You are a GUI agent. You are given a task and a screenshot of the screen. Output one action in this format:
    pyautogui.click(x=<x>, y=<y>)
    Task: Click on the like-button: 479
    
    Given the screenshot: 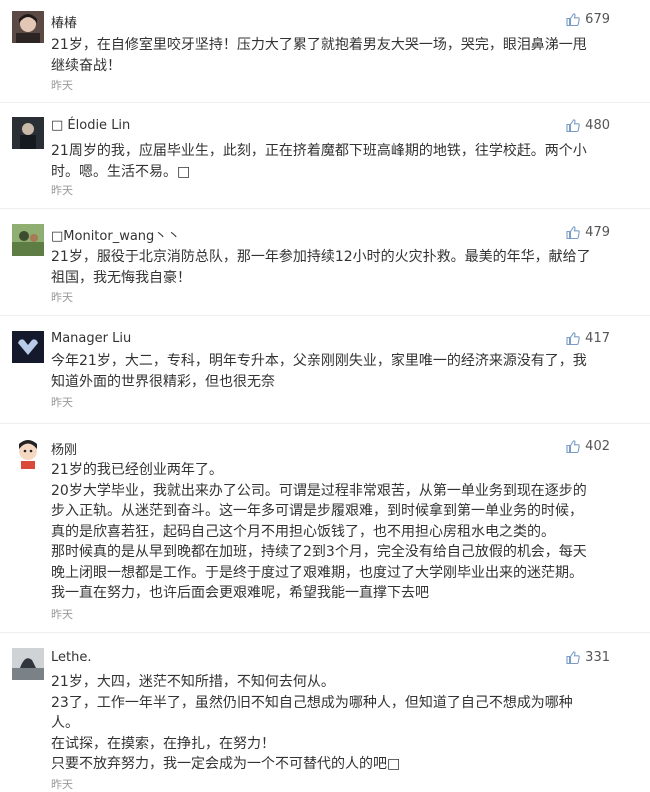 What is the action you would take?
    pyautogui.click(x=588, y=232)
    